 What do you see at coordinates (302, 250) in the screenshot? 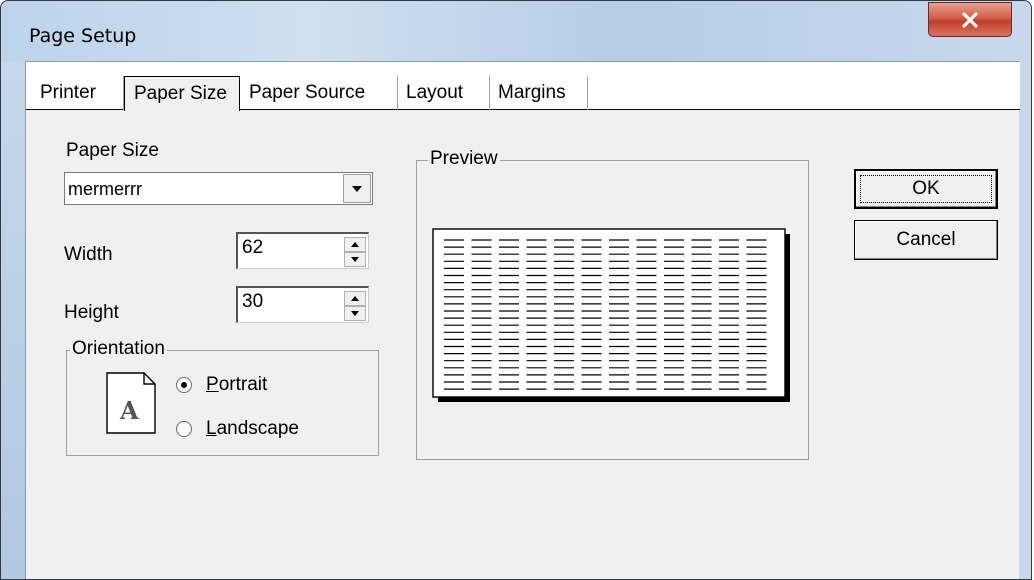
I see `width-spinbox: 62` at bounding box center [302, 250].